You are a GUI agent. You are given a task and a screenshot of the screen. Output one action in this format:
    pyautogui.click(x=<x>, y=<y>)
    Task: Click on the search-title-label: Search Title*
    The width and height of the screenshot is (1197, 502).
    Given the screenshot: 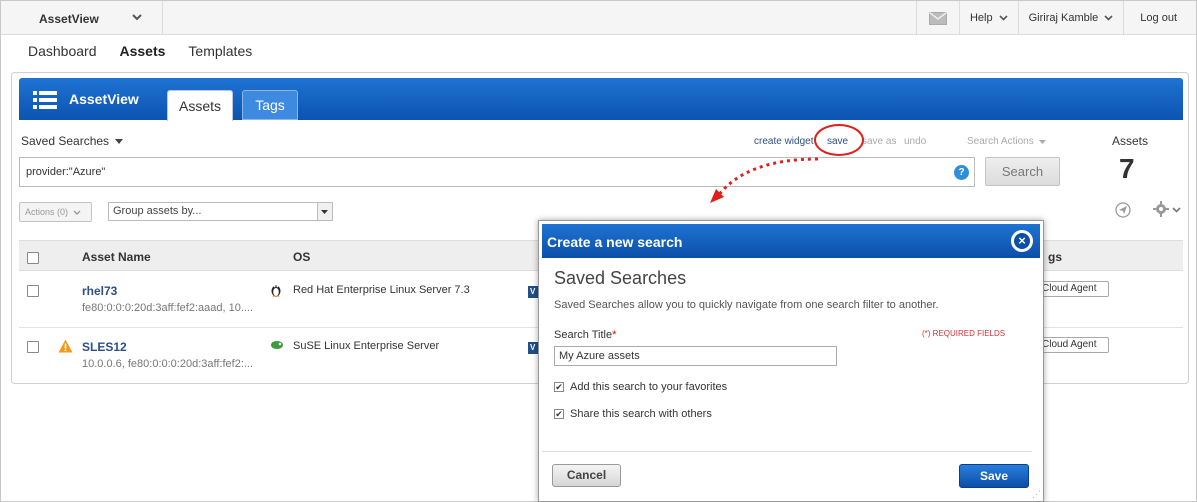 What is the action you would take?
    pyautogui.click(x=585, y=335)
    